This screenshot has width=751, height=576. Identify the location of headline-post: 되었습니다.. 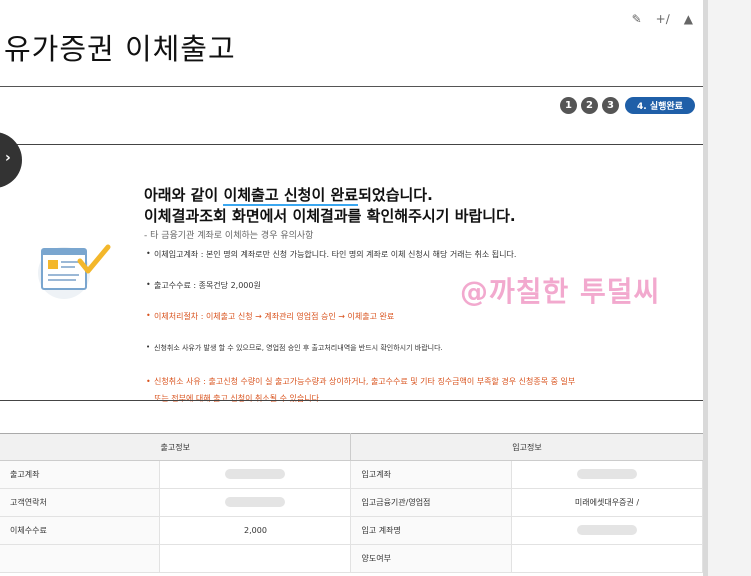
(395, 195).